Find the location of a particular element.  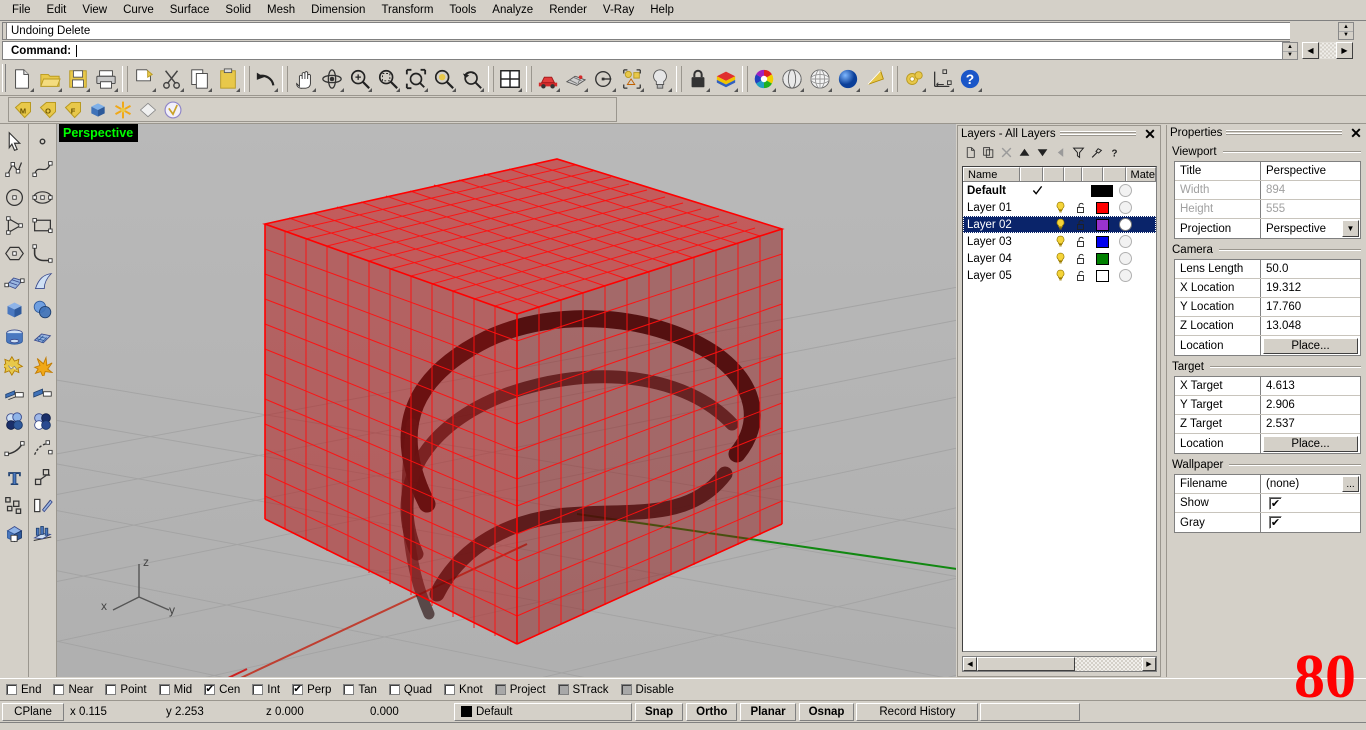

file-tag-icon: F is located at coordinates (72, 109).